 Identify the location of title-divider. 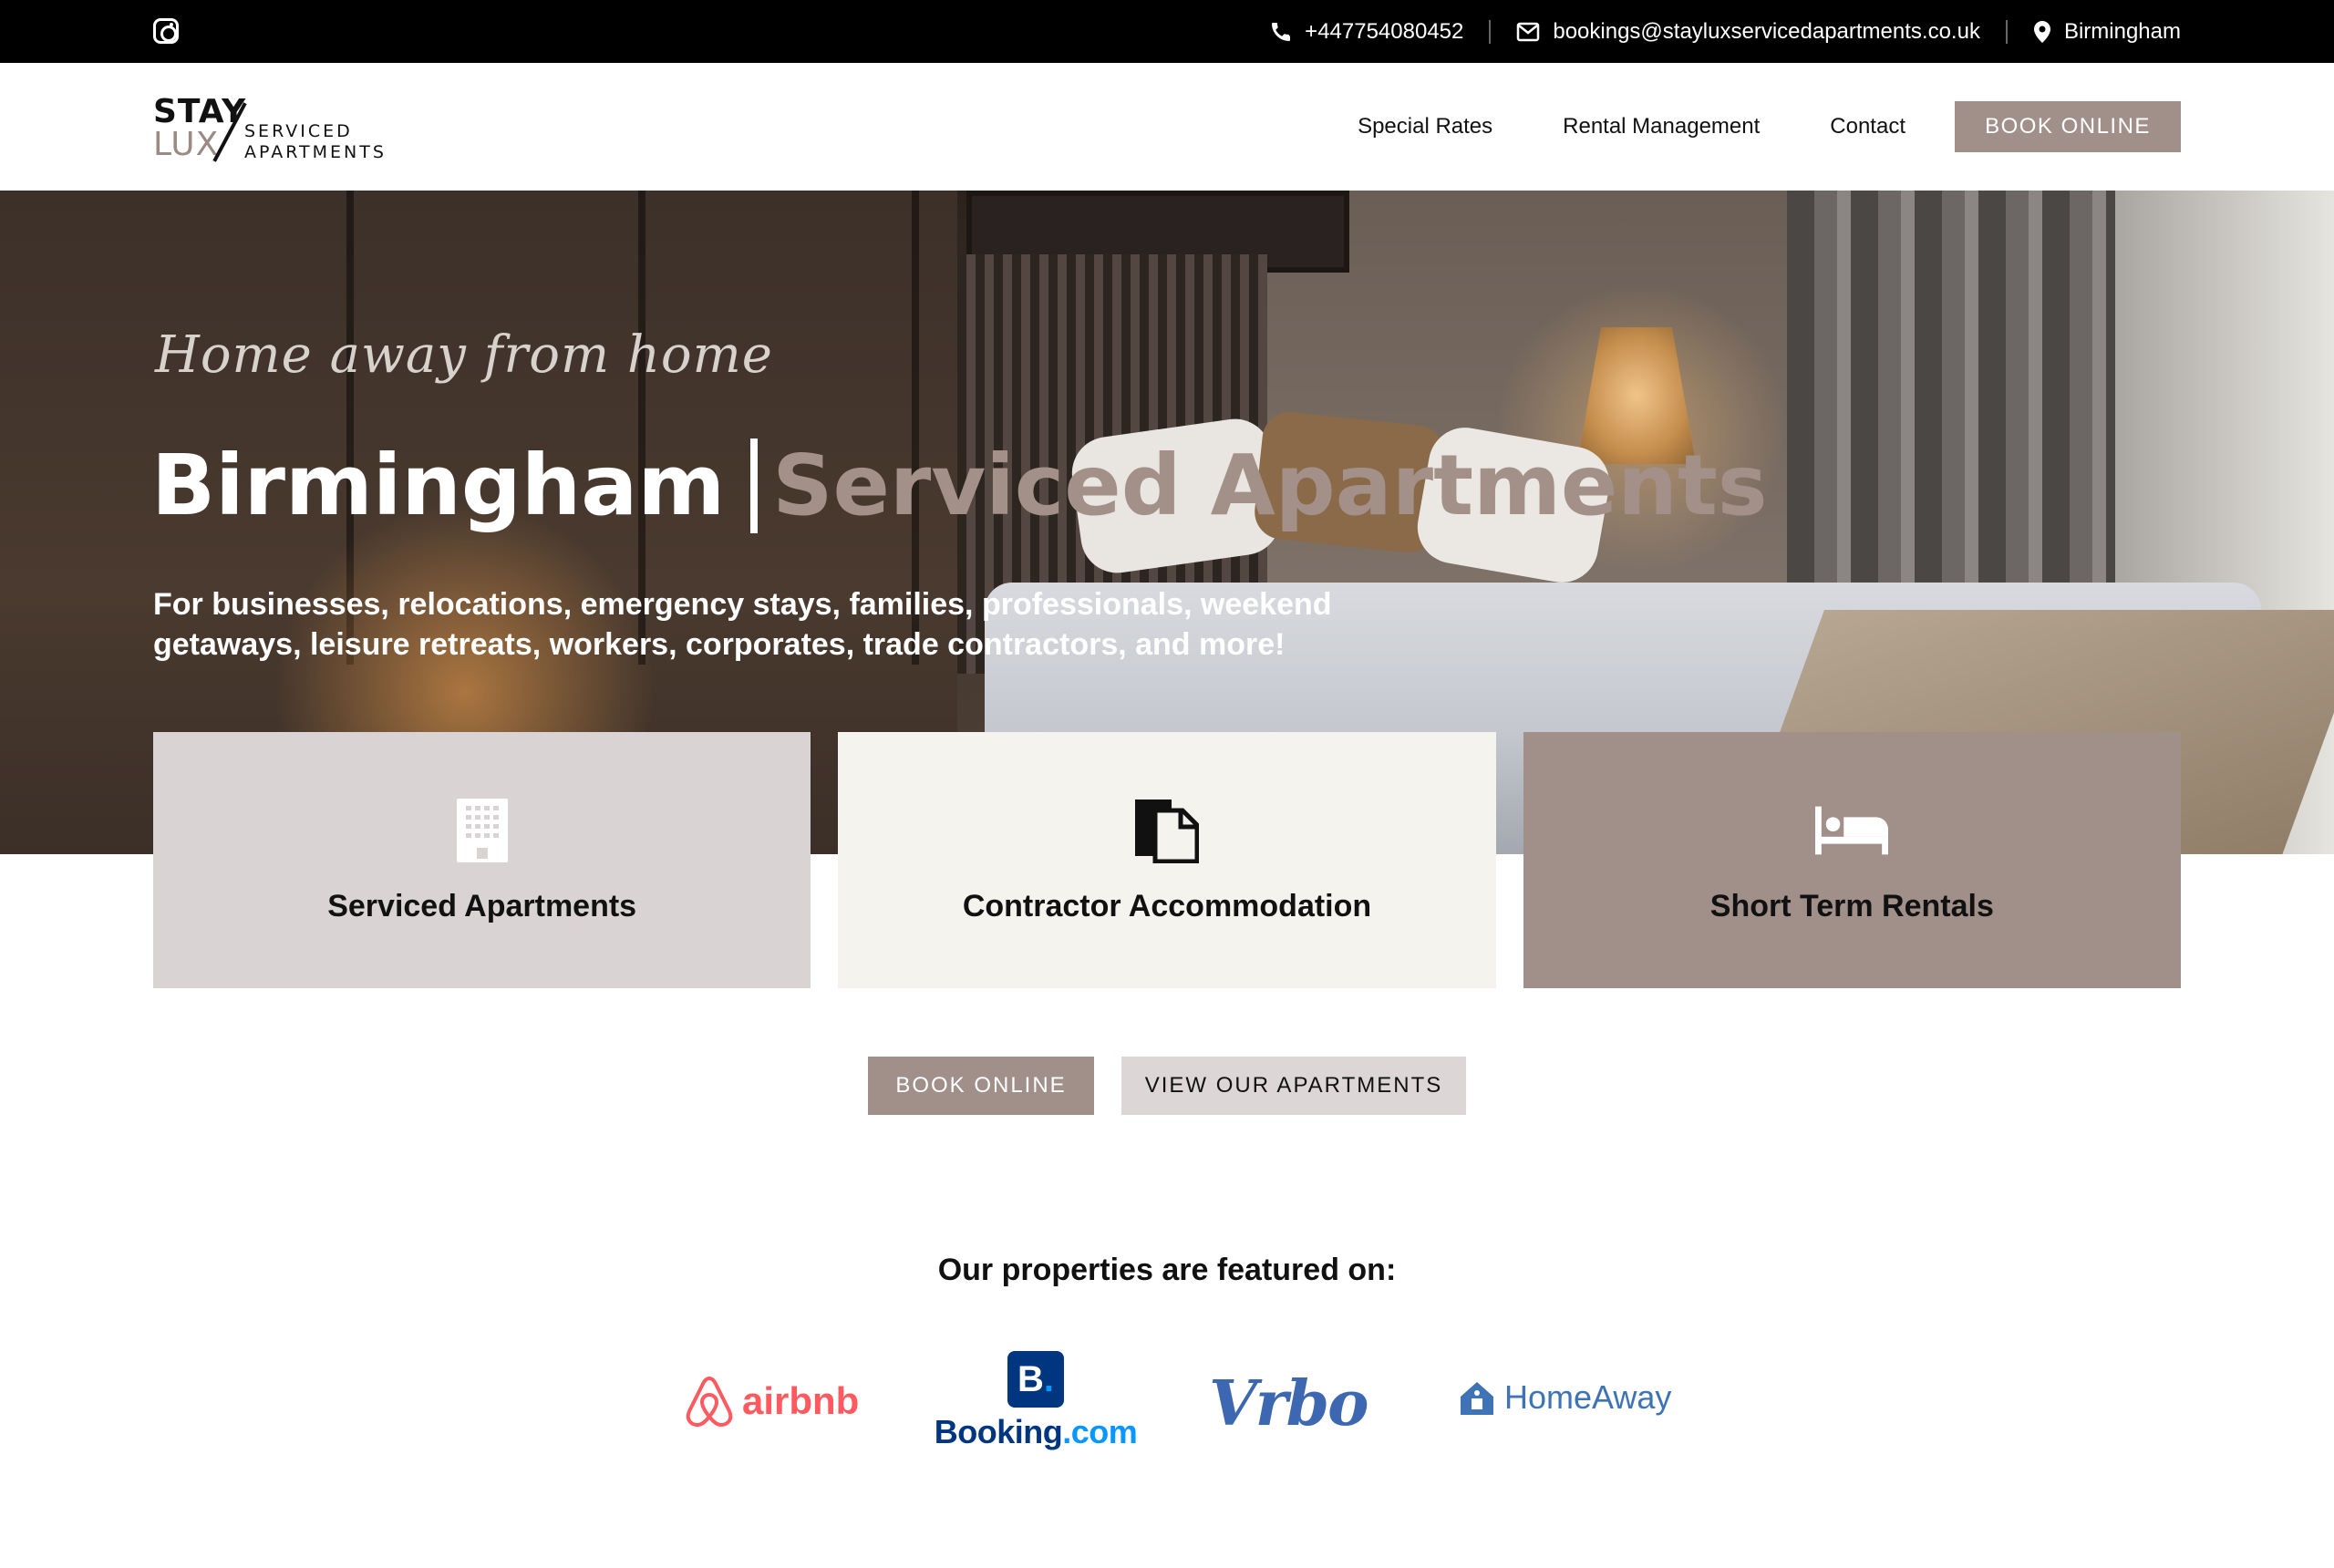
(754, 486).